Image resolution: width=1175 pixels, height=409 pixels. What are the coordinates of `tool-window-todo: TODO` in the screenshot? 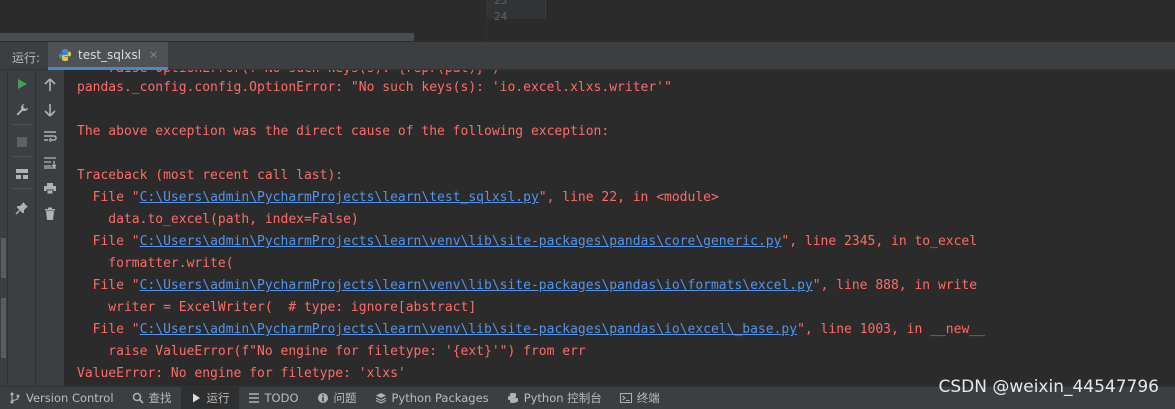 It's located at (273, 398).